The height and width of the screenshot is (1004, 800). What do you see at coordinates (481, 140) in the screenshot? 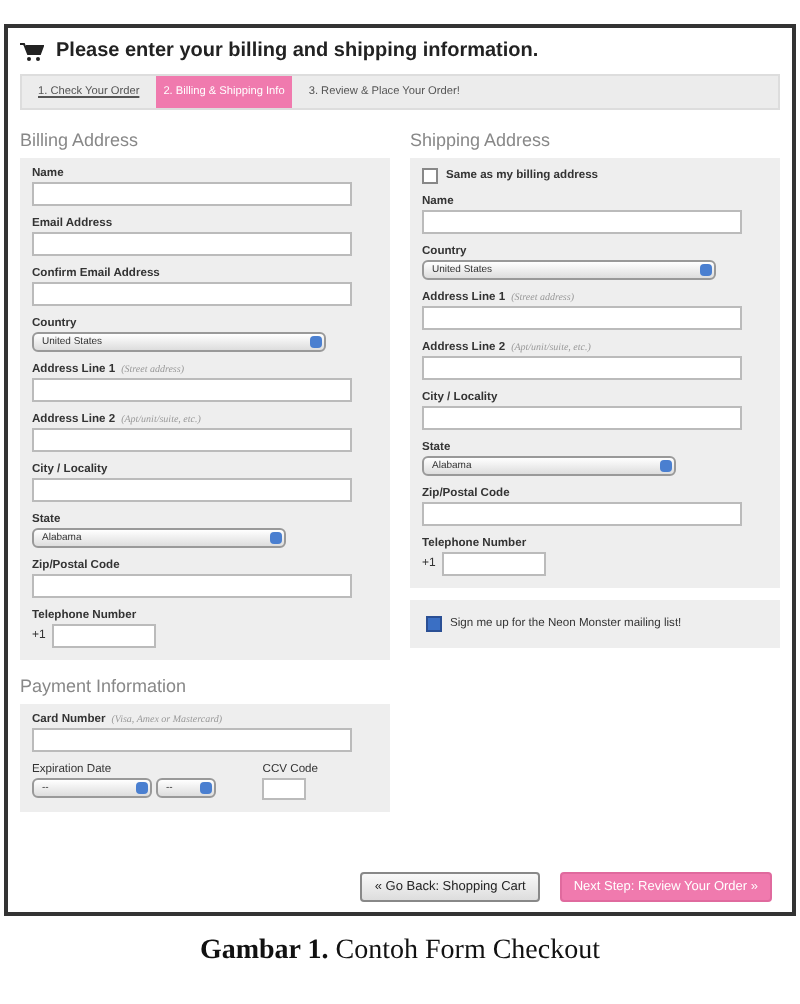
I see `section-title: Shipping Address` at bounding box center [481, 140].